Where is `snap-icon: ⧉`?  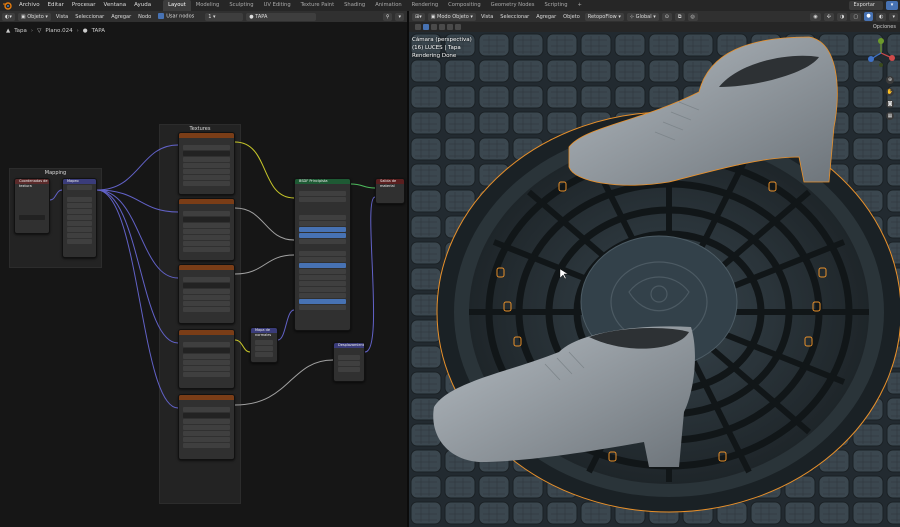
snap-icon: ⧉ is located at coordinates (679, 16).